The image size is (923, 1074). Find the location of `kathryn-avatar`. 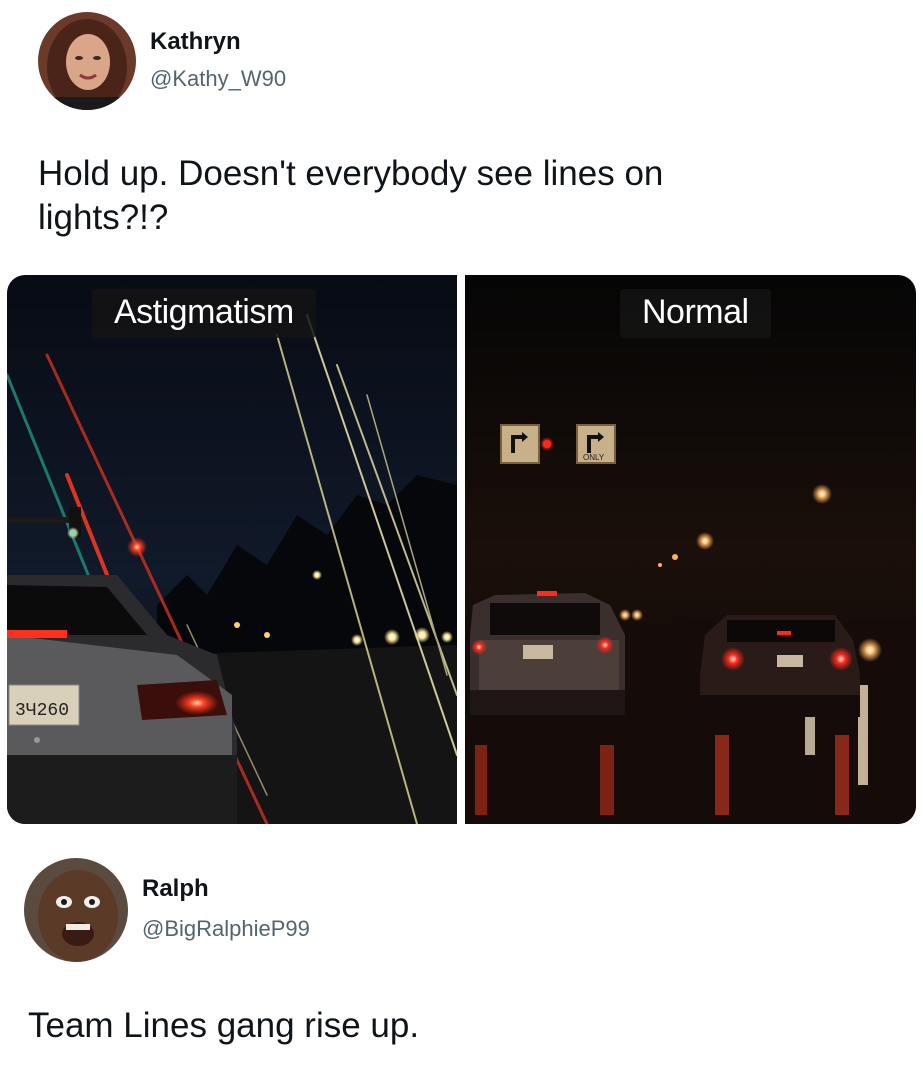

kathryn-avatar is located at coordinates (87, 61).